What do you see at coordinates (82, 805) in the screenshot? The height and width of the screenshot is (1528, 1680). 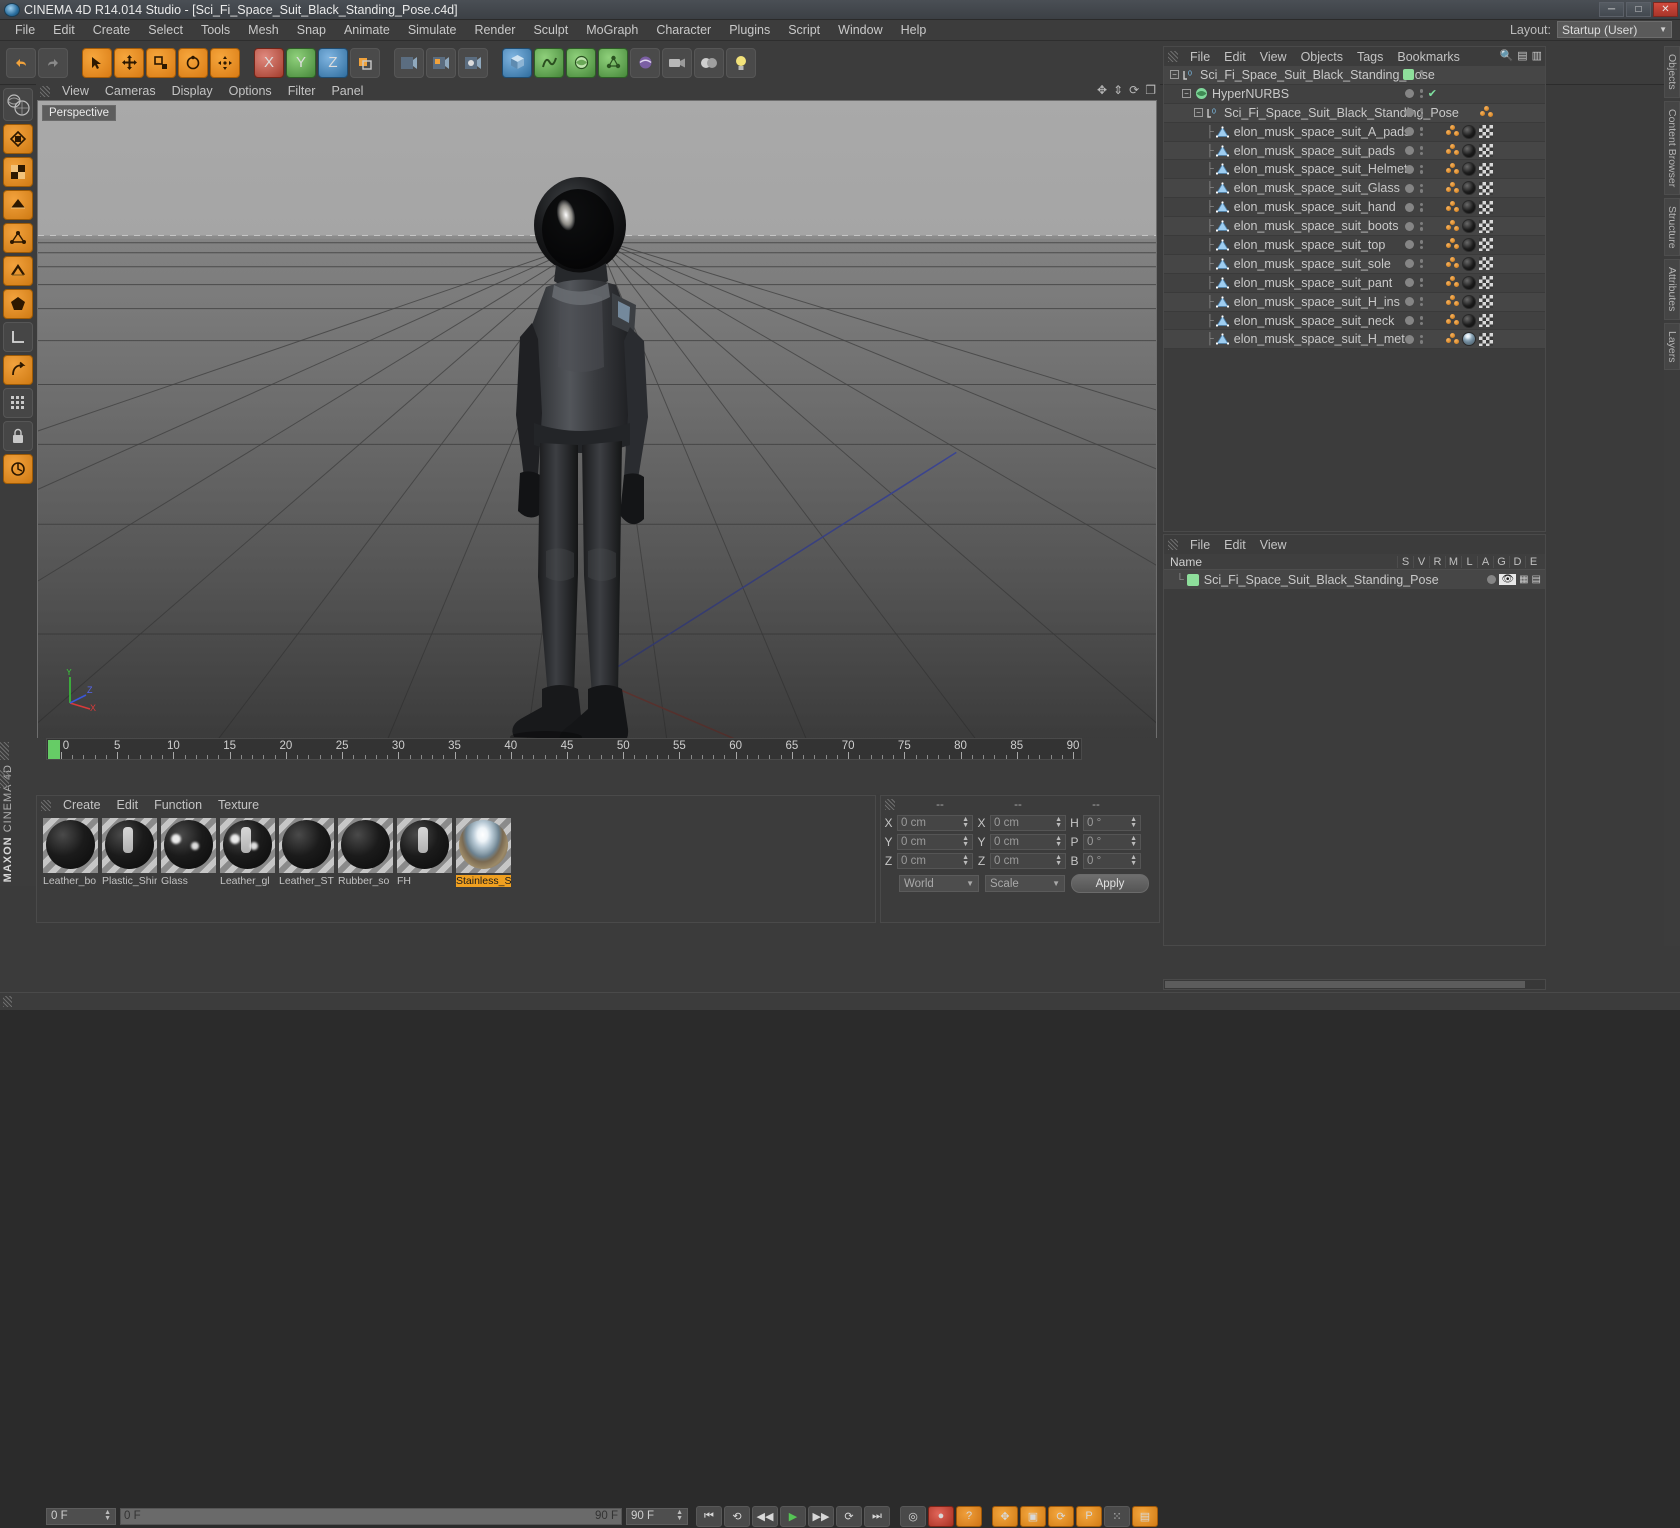 I see `material-menu-create: Create` at bounding box center [82, 805].